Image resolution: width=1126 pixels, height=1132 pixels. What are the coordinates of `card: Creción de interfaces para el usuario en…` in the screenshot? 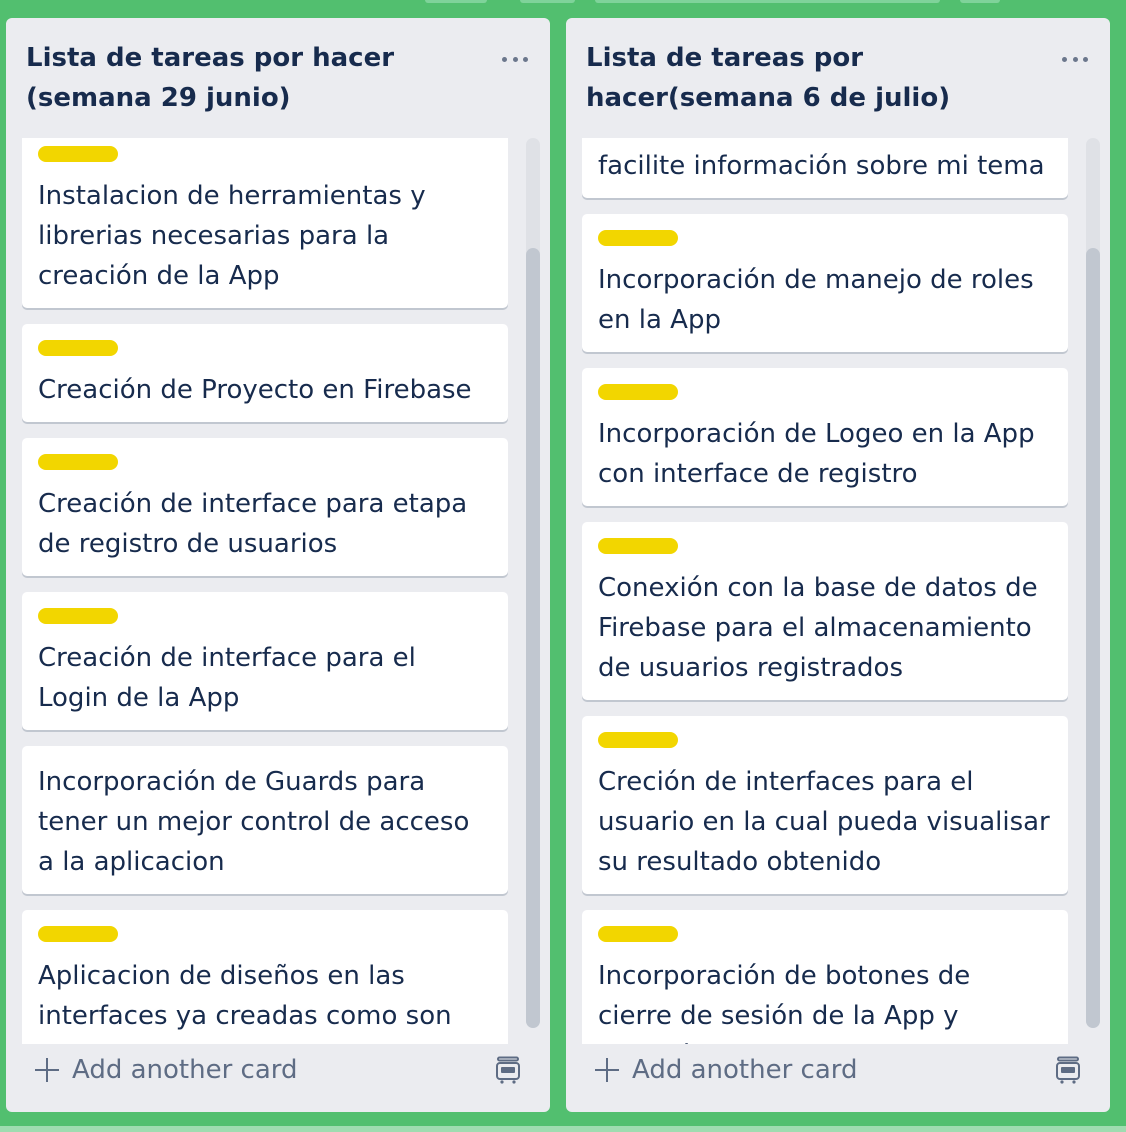 It's located at (825, 805).